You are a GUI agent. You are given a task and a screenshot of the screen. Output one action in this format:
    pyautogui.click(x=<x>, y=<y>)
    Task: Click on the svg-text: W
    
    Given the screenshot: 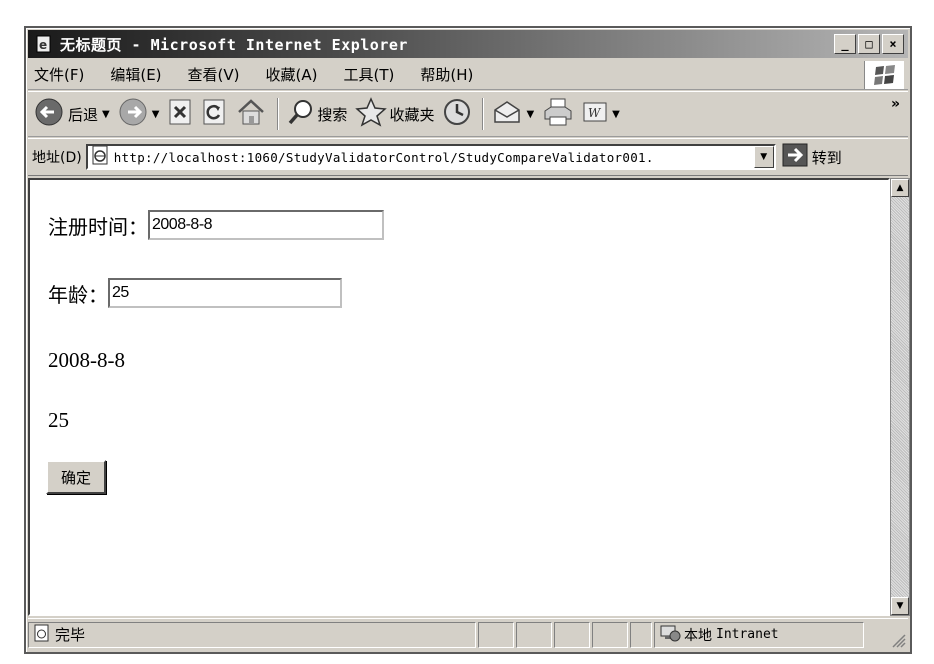 What is the action you would take?
    pyautogui.click(x=595, y=113)
    